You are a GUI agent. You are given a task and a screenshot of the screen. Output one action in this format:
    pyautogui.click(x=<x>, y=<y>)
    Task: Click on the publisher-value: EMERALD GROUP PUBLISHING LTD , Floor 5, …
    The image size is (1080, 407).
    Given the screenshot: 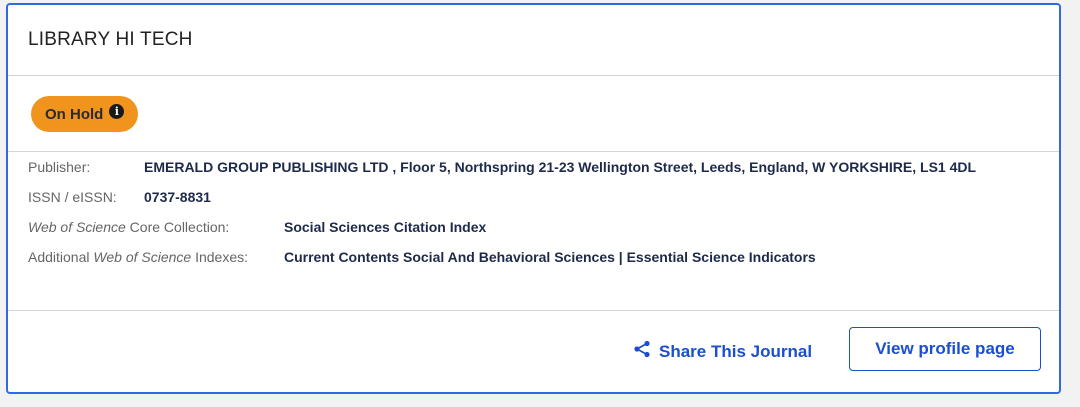 What is the action you would take?
    pyautogui.click(x=560, y=167)
    